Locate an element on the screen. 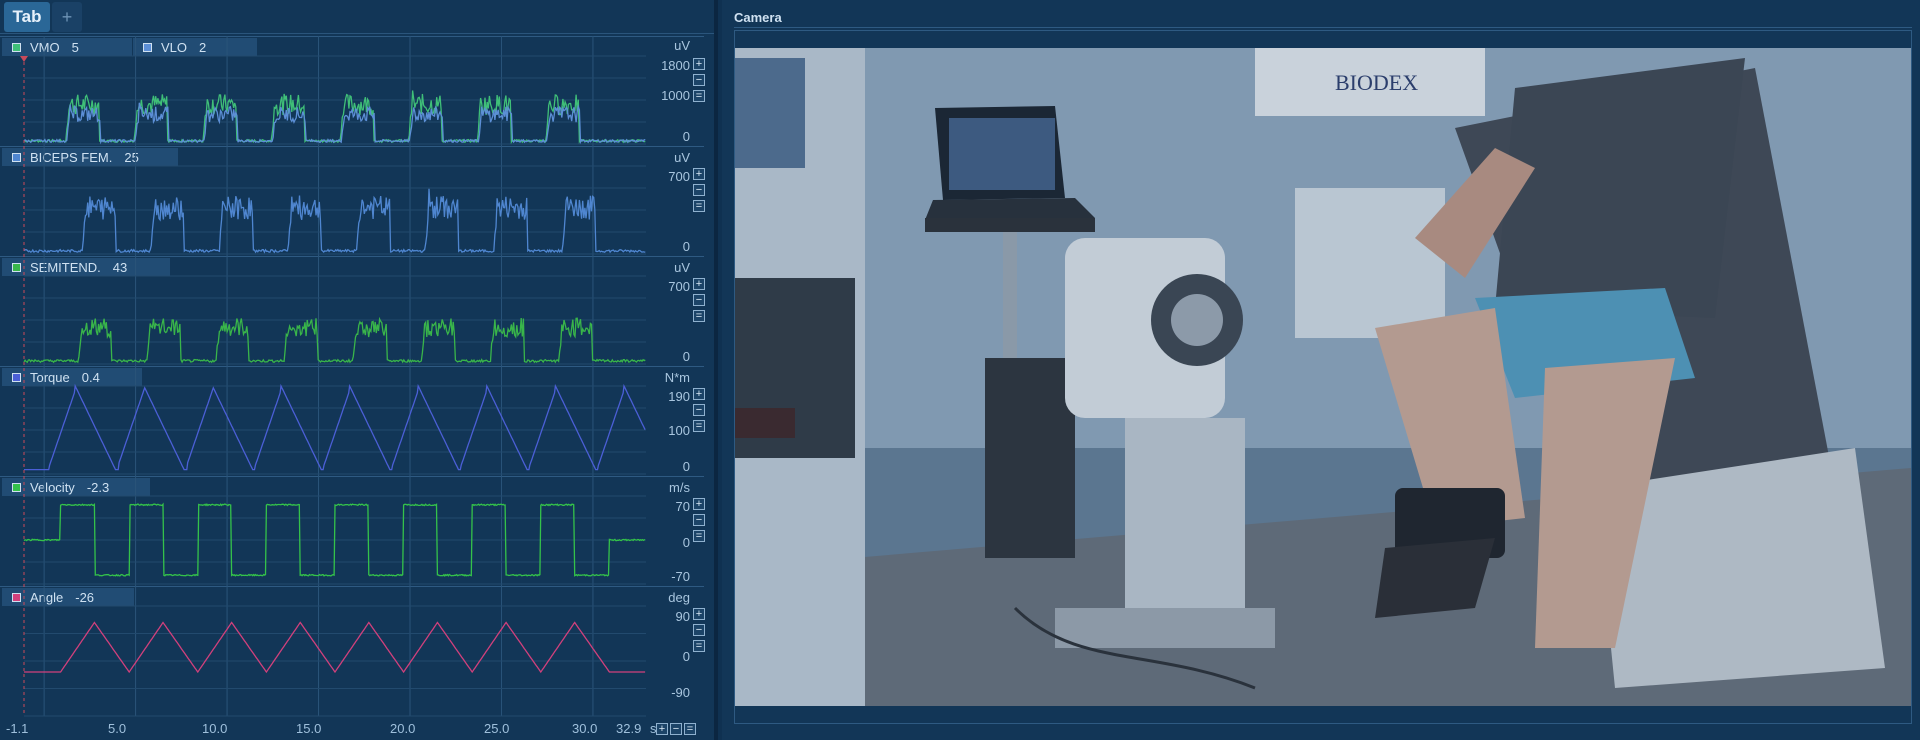 The width and height of the screenshot is (1920, 740). x-tick-label: -1.1 is located at coordinates (17, 728).